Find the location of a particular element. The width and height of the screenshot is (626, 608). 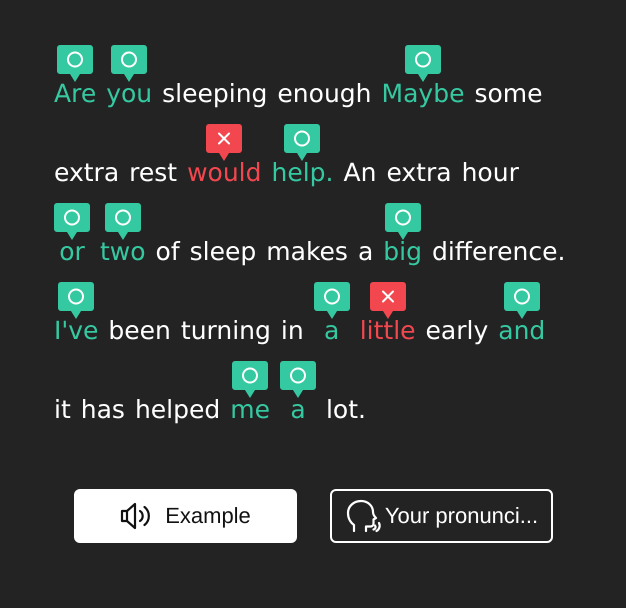

word: hour is located at coordinates (490, 173).